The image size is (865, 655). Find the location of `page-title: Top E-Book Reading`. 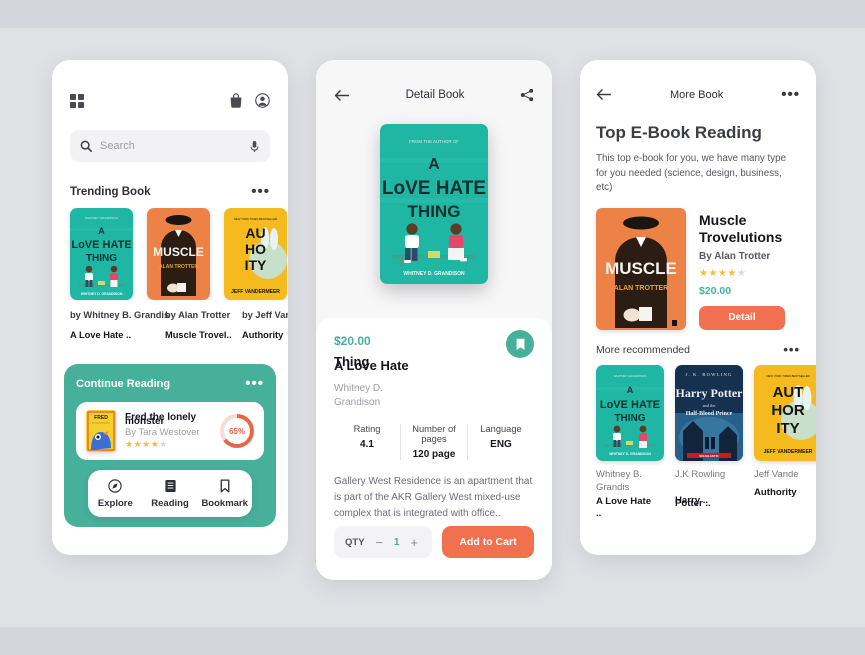

page-title: Top E-Book Reading is located at coordinates (679, 132).